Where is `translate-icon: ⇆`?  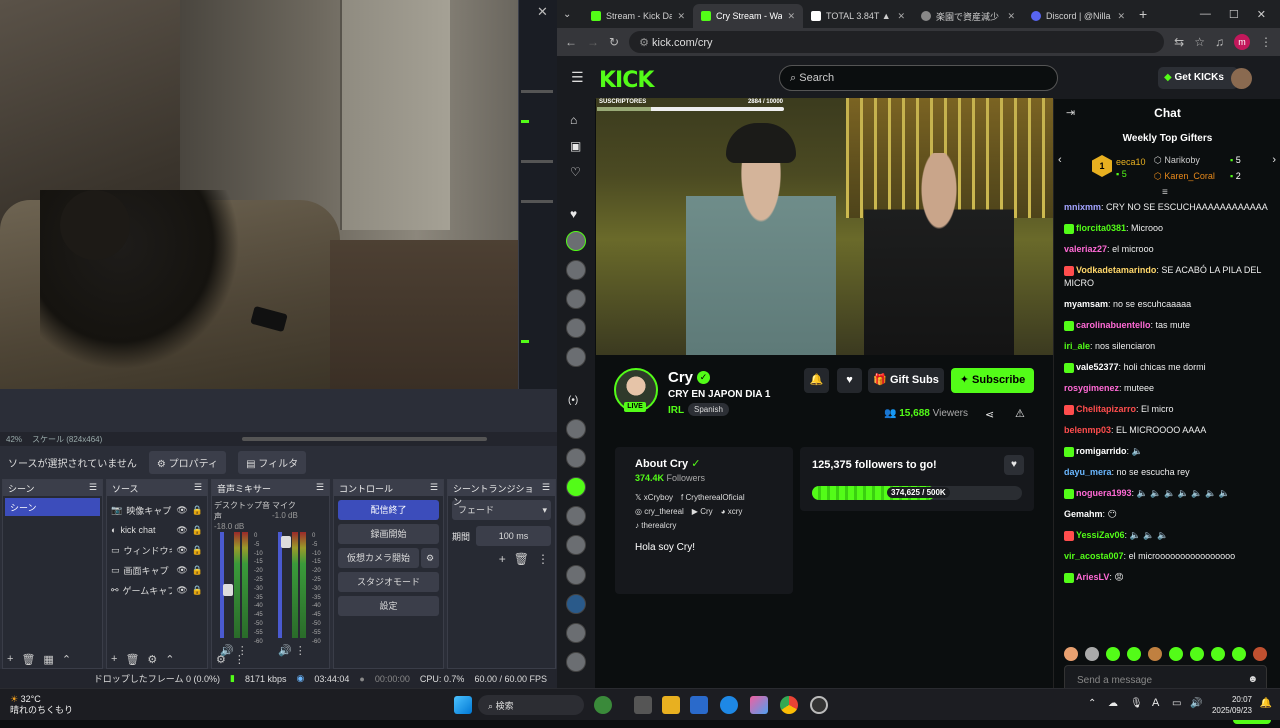 translate-icon: ⇆ is located at coordinates (1179, 42).